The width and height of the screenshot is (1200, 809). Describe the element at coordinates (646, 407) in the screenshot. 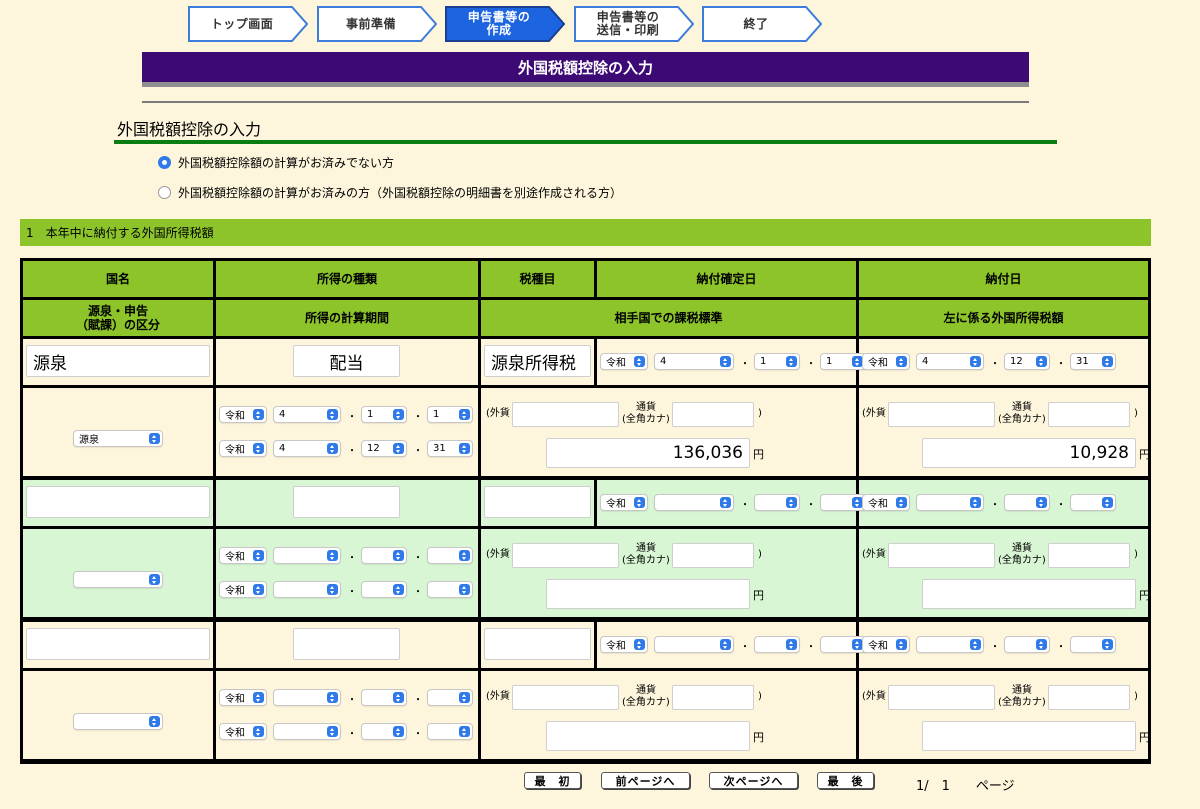

I see `currency-label: 通貨` at that location.